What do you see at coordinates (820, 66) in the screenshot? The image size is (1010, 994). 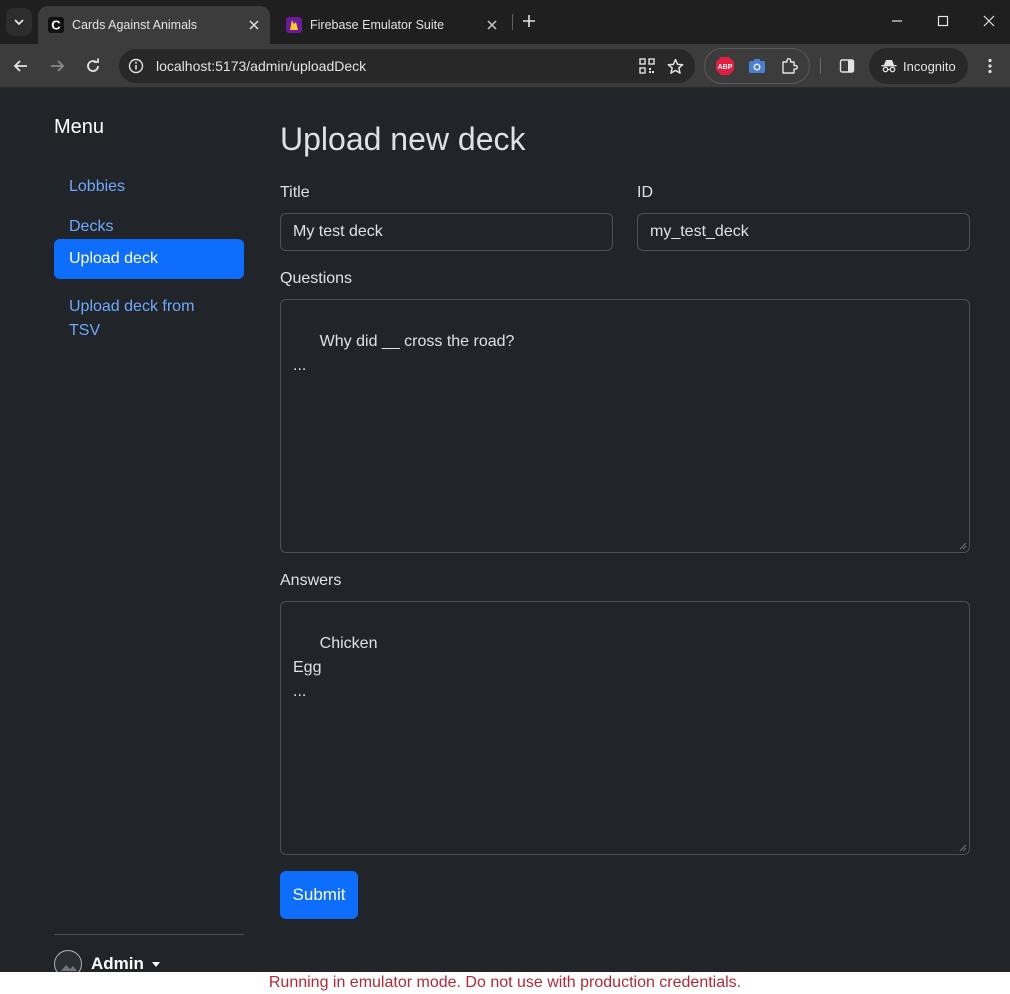 I see `toolbar-separator` at bounding box center [820, 66].